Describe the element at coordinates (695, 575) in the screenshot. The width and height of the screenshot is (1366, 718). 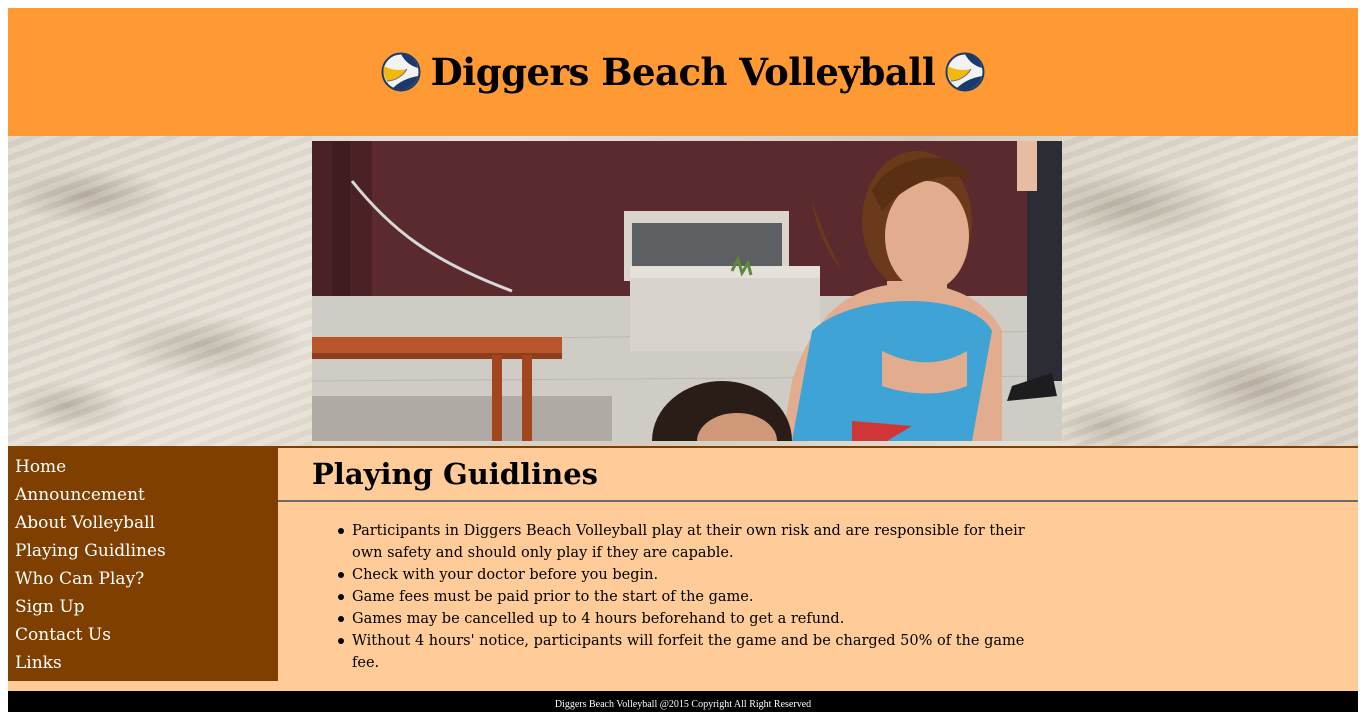
I see `list-item: Check with your doctor before you begin.` at that location.